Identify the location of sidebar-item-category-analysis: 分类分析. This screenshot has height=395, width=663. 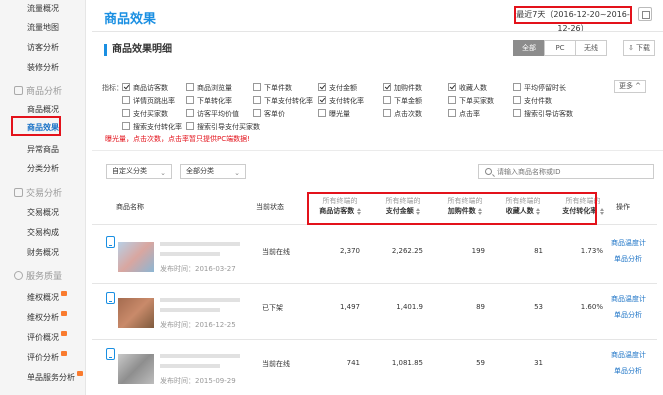
(43, 168).